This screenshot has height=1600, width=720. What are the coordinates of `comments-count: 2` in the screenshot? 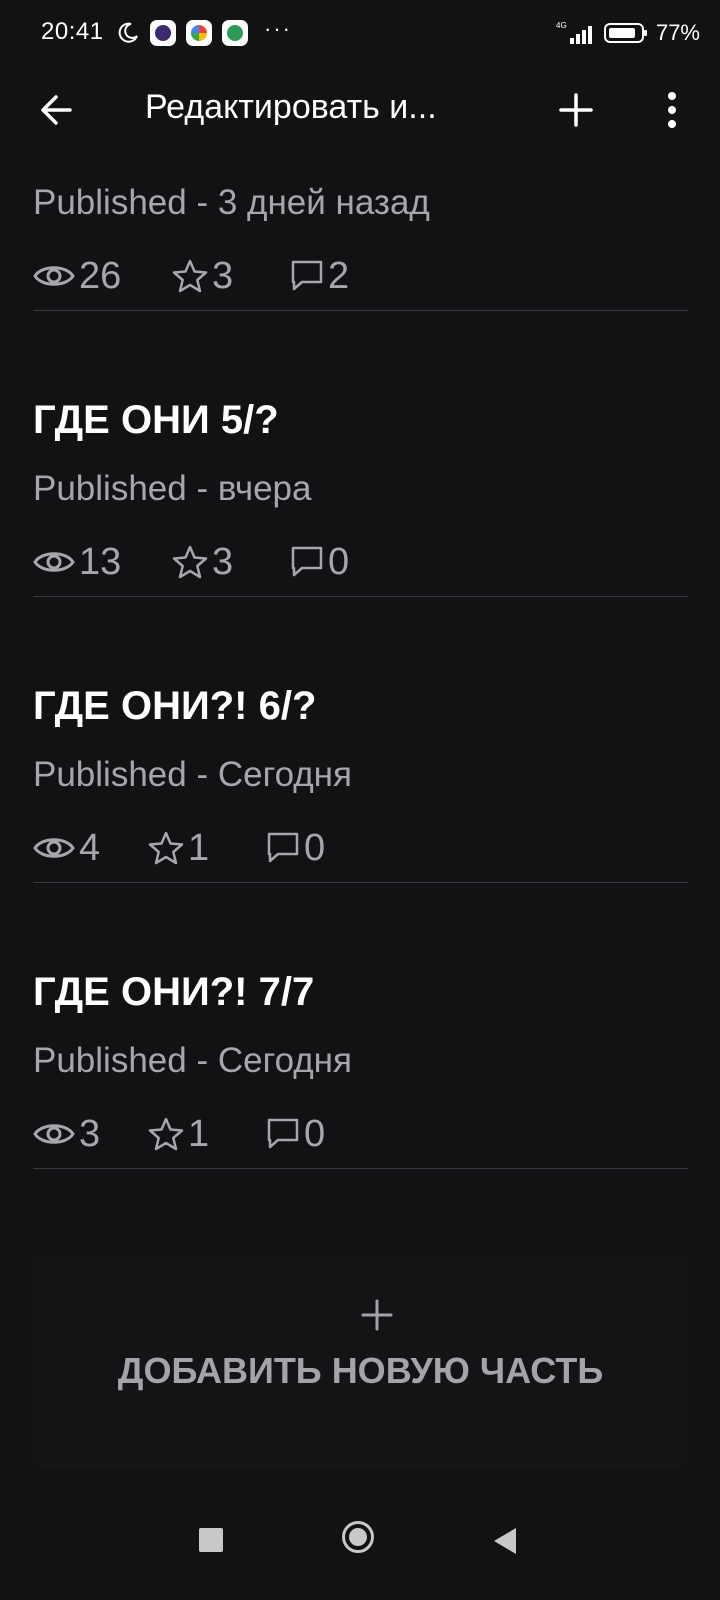 It's located at (339, 275).